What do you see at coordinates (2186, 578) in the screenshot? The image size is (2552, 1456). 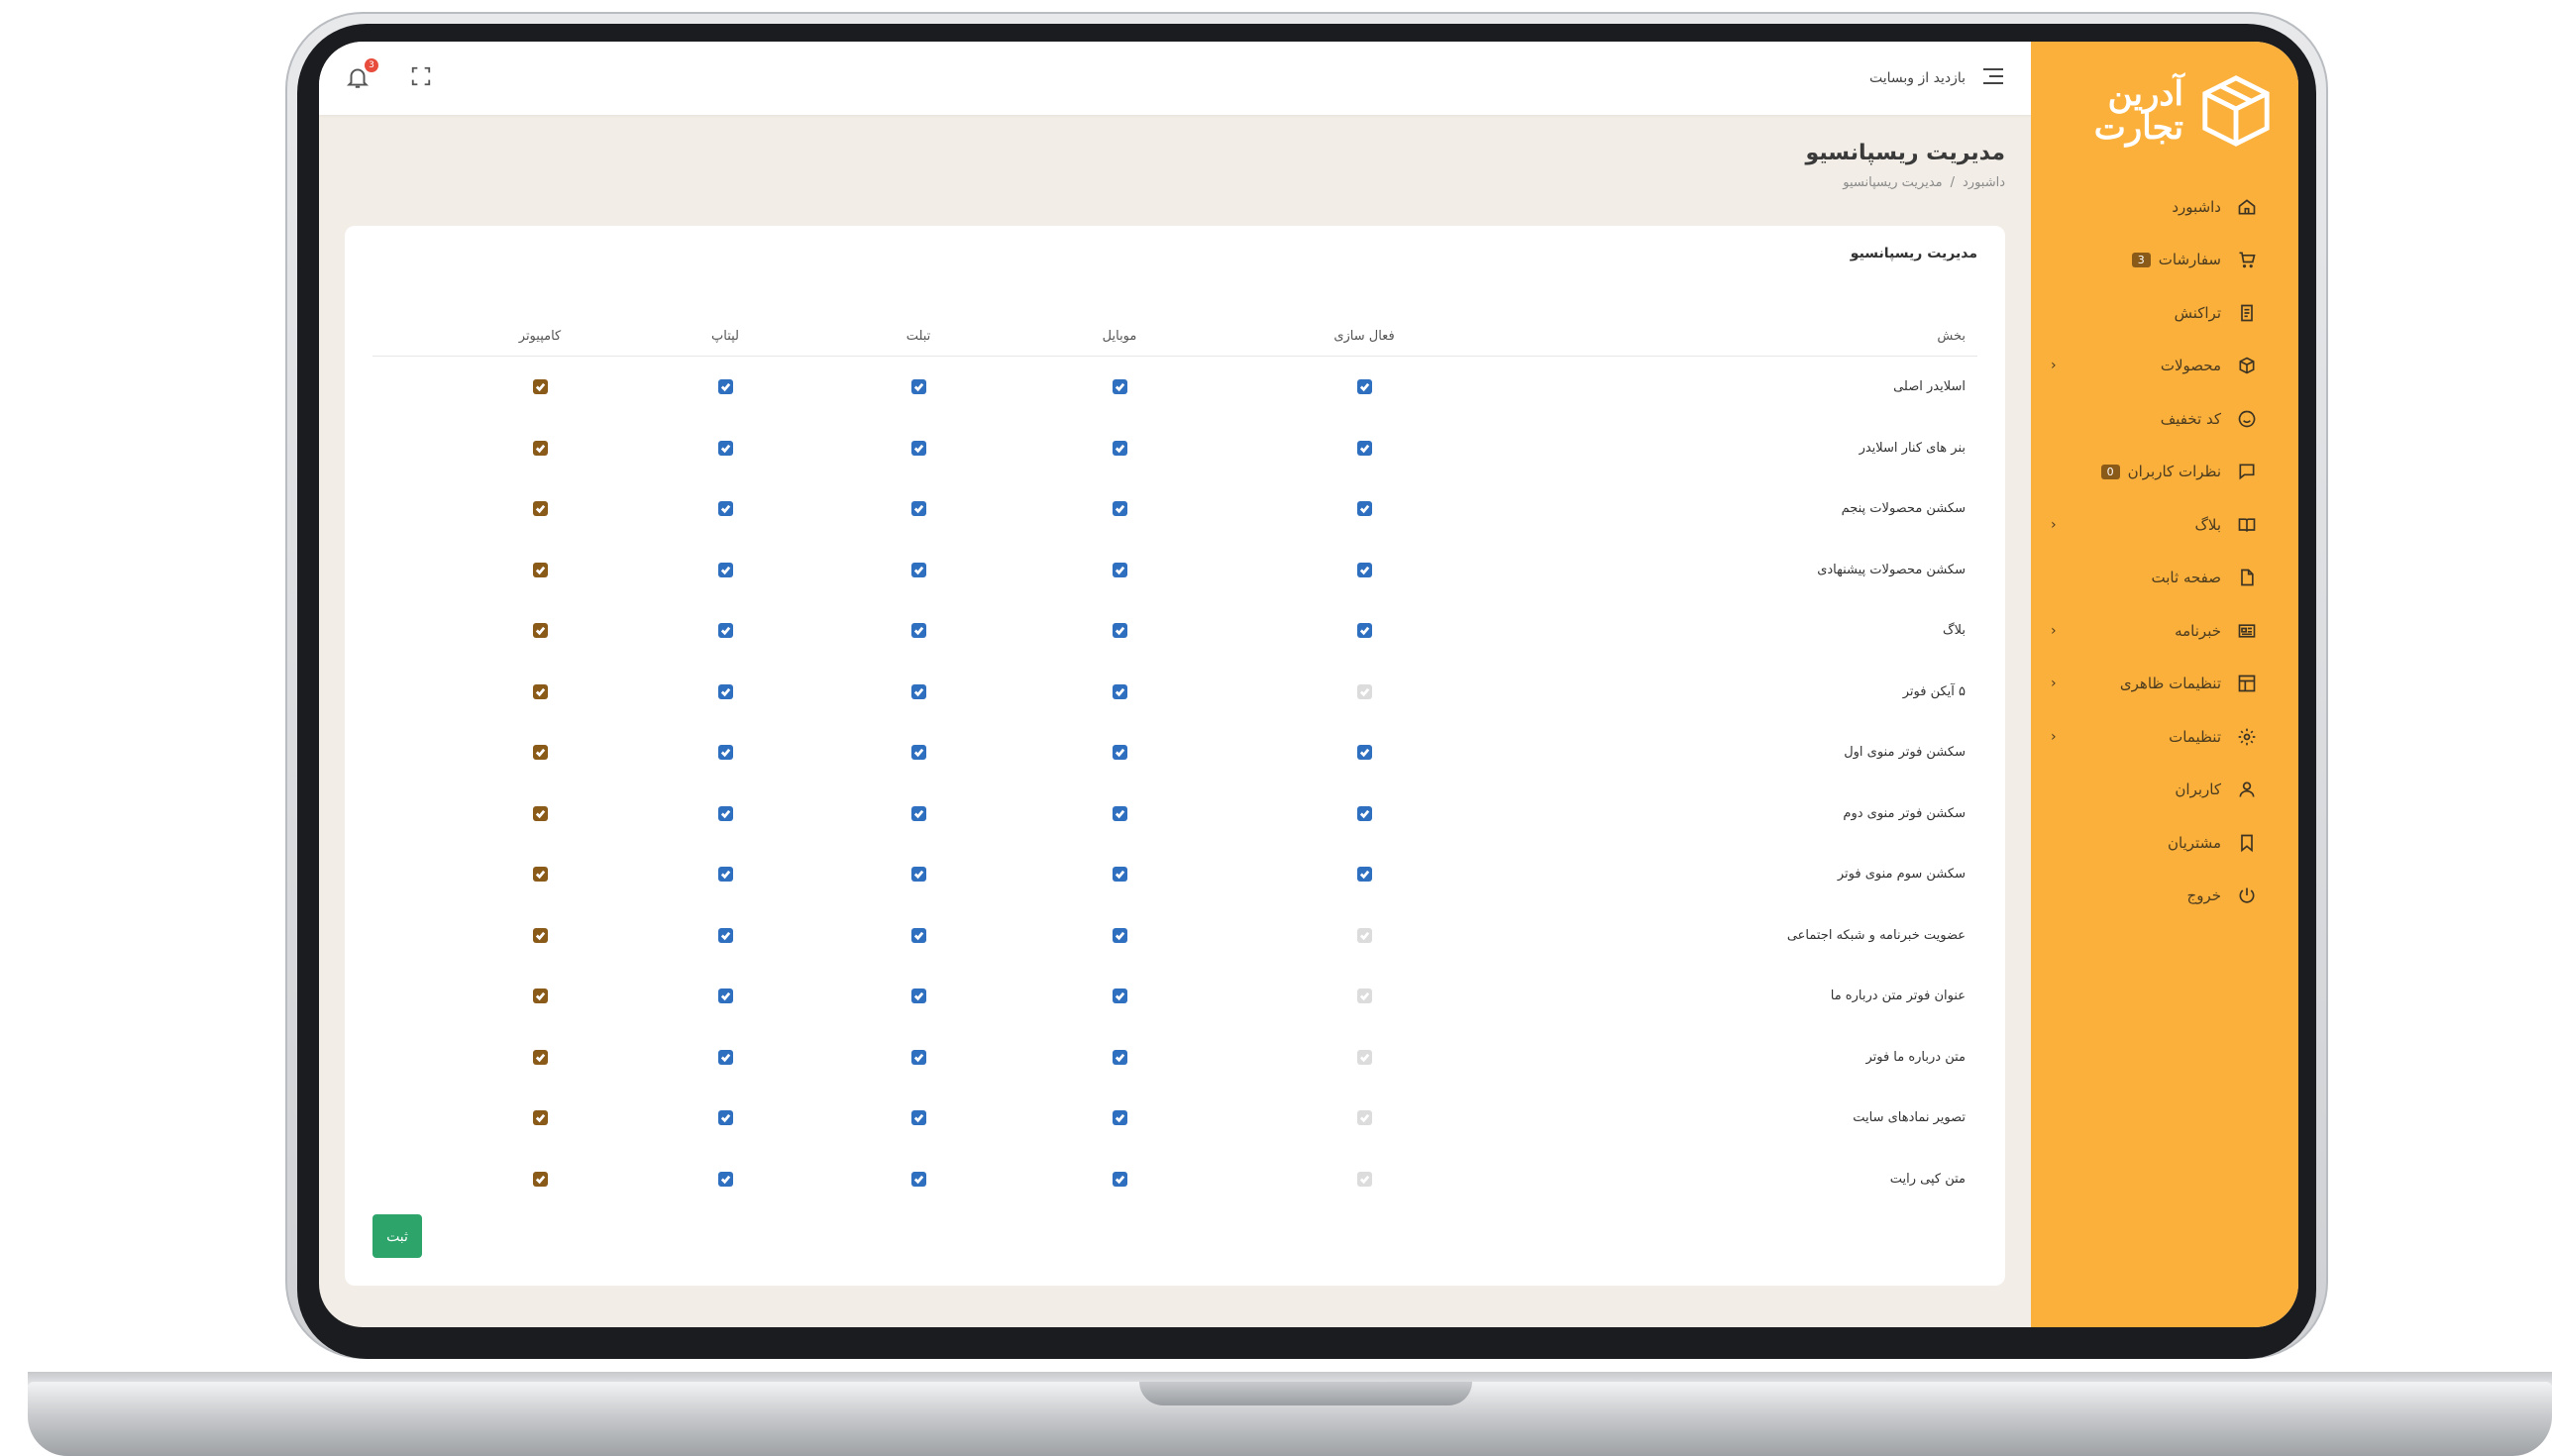 I see `sidebar-item-label: صفحه ثابت` at bounding box center [2186, 578].